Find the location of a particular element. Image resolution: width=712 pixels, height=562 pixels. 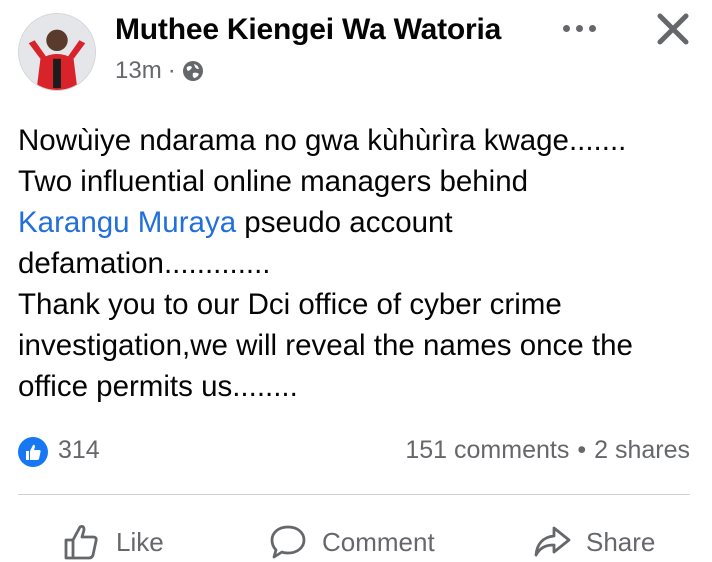

thumbs-up-icon is located at coordinates (81, 542).